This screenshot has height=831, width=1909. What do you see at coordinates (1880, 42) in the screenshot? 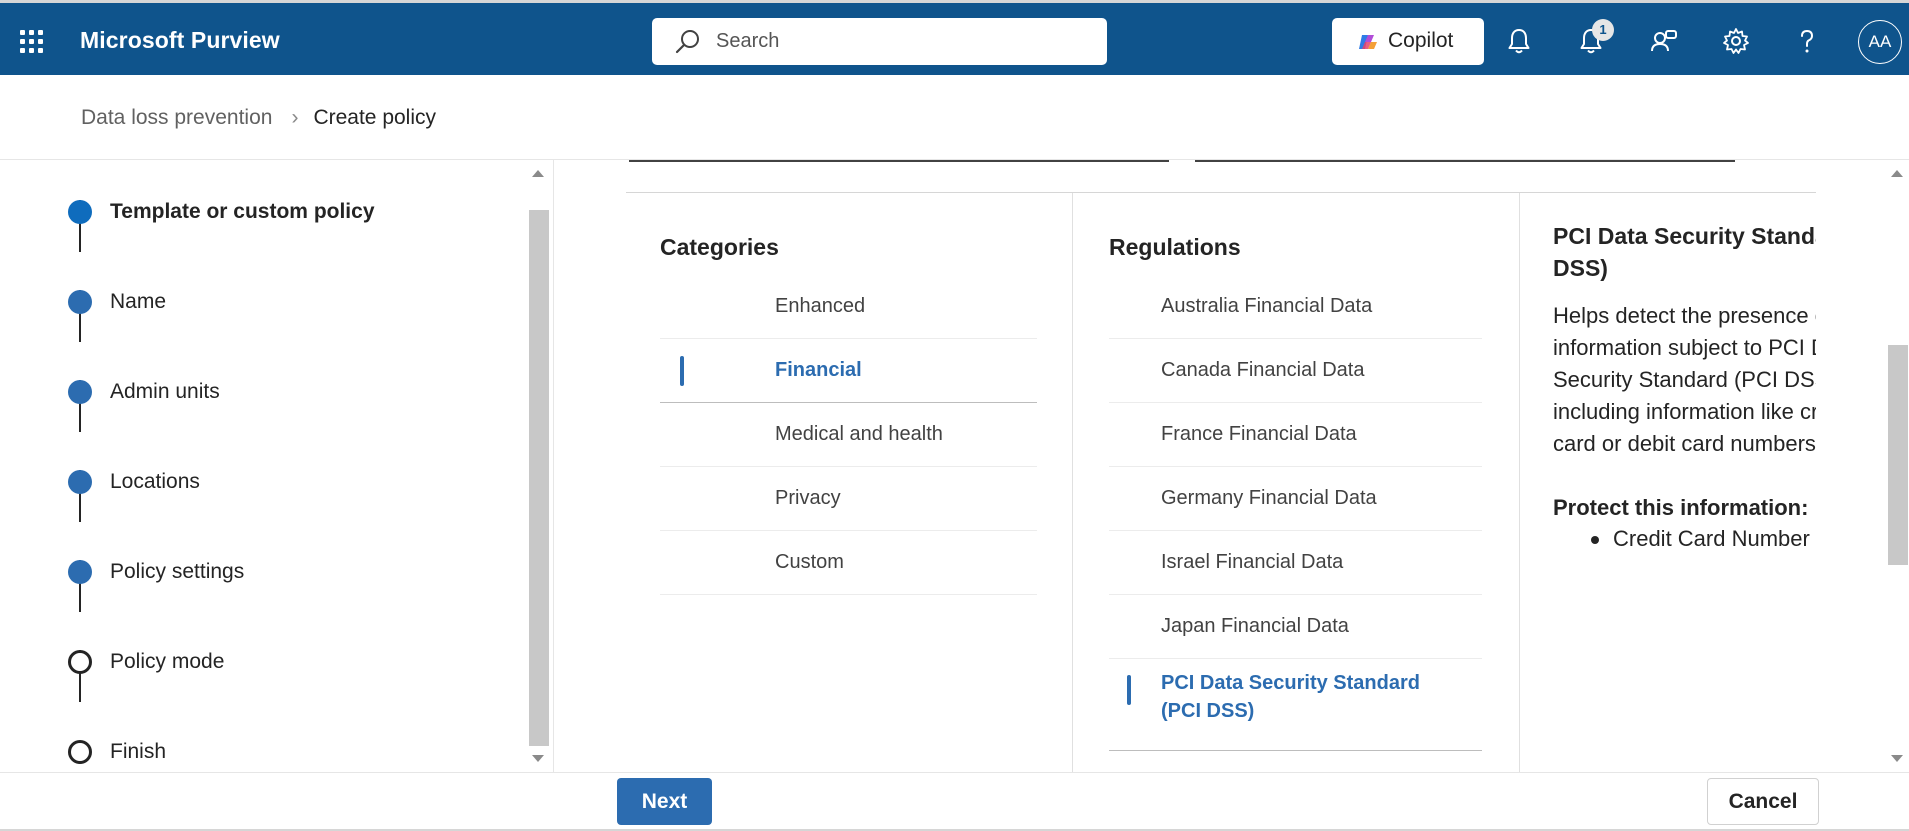
I see `user-avatar: AA` at bounding box center [1880, 42].